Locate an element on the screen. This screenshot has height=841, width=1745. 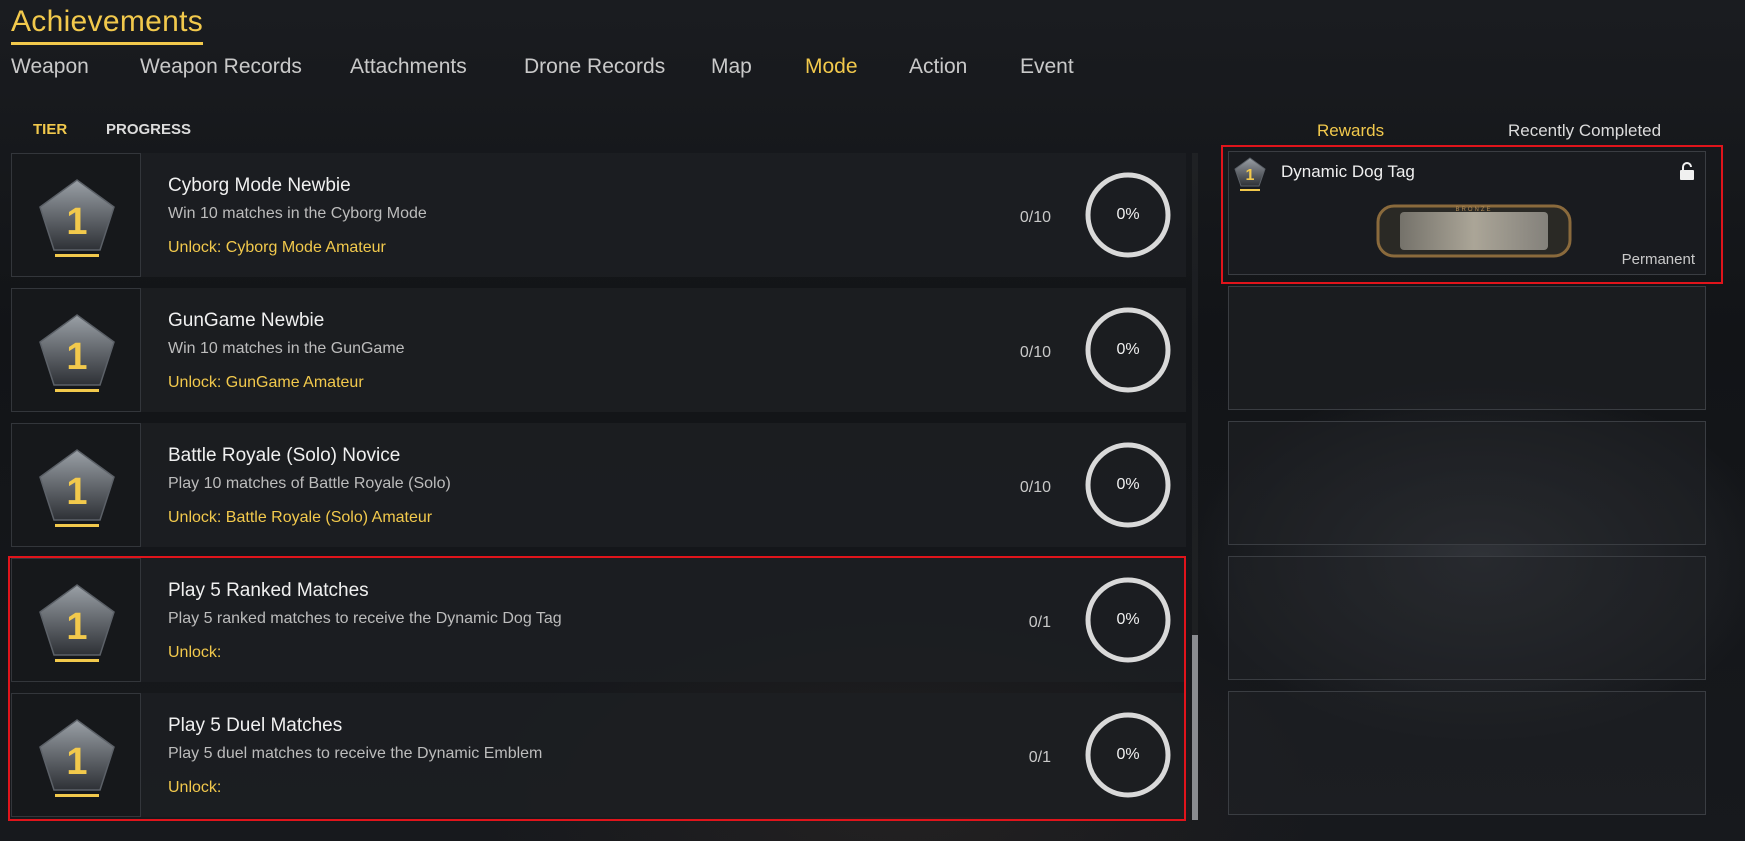
page-title: Achievements is located at coordinates (107, 24).